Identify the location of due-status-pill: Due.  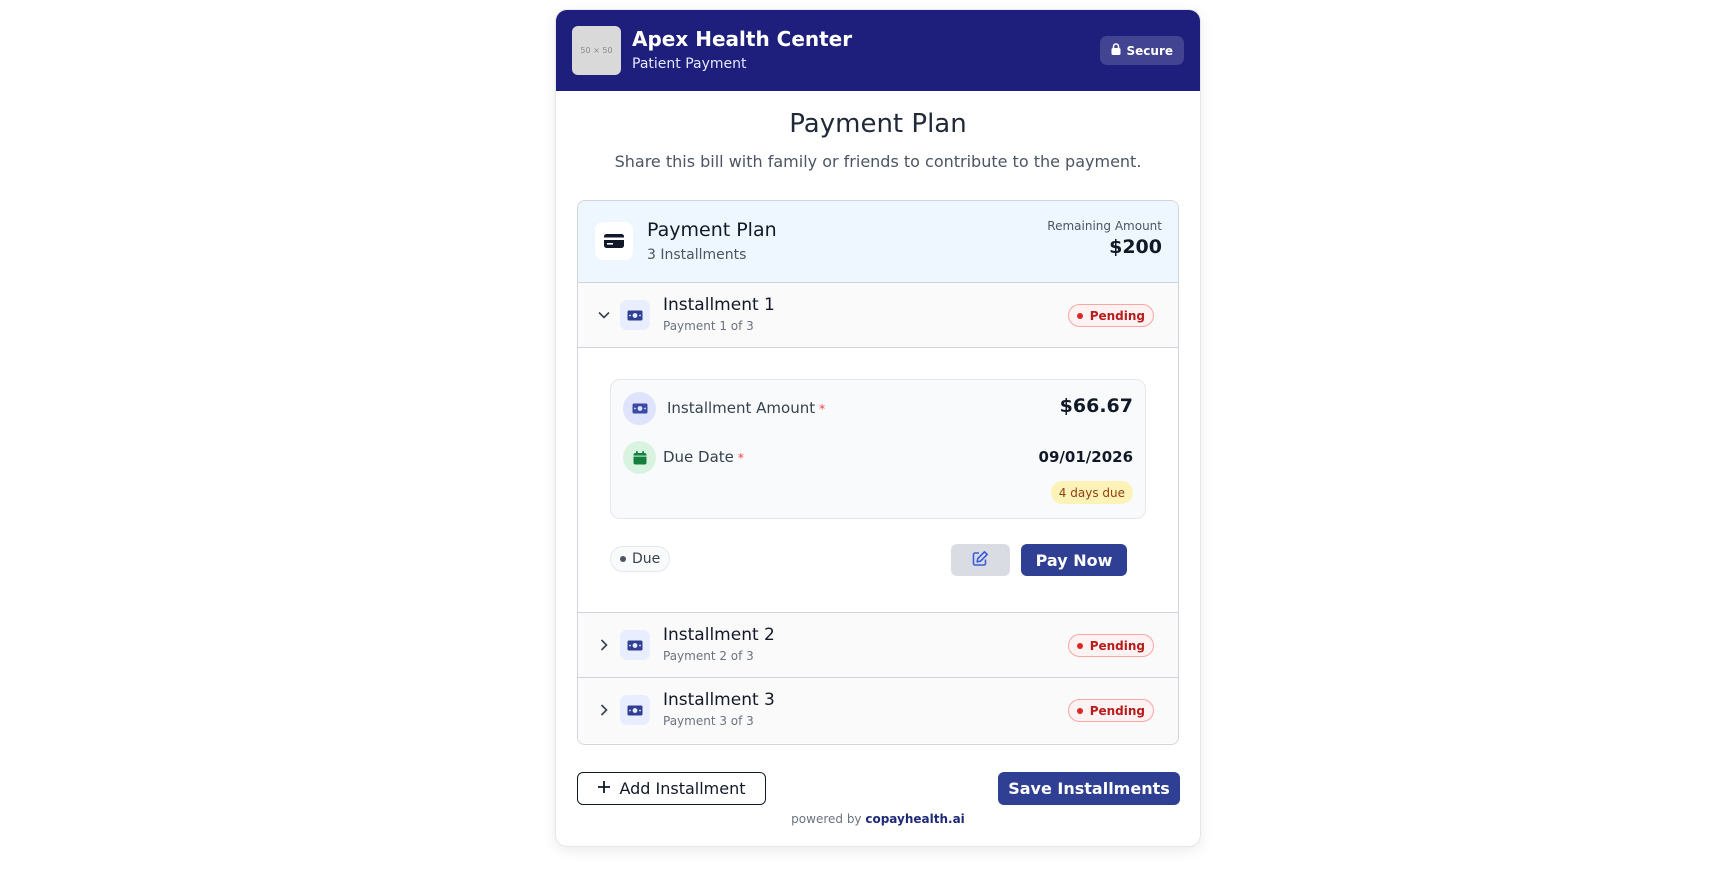
(640, 559).